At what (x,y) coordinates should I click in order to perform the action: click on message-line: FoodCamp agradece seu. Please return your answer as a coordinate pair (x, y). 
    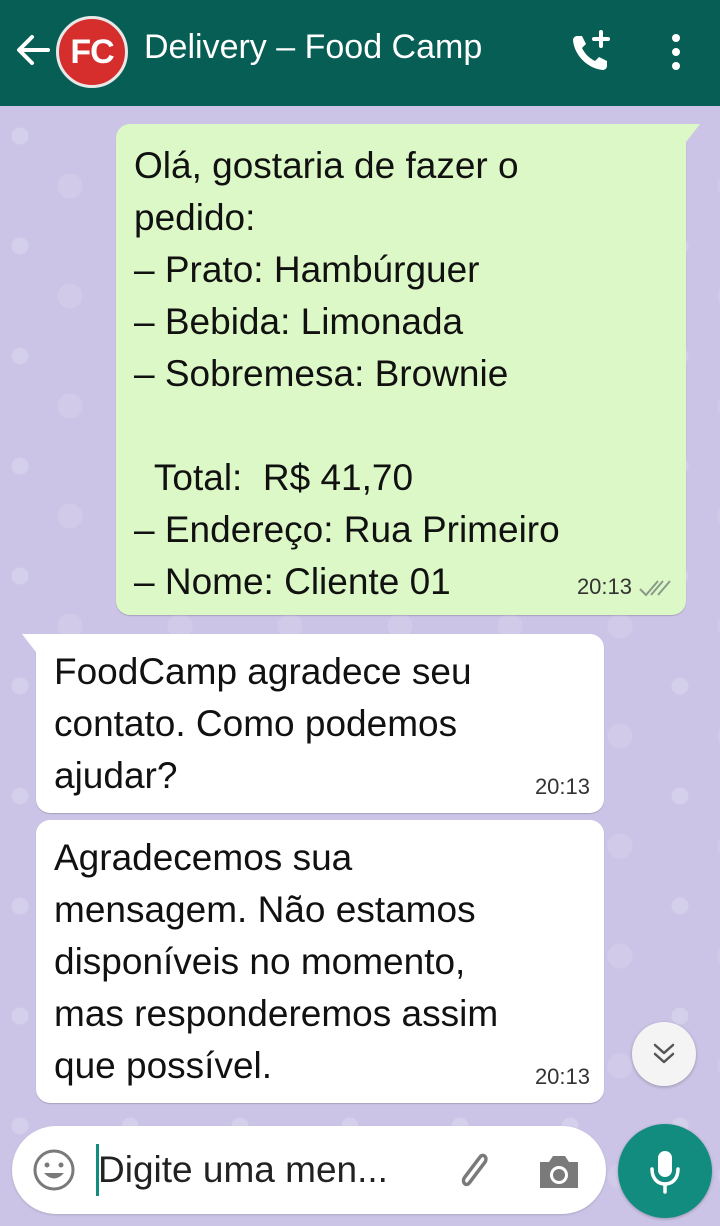
    Looking at the image, I should click on (263, 671).